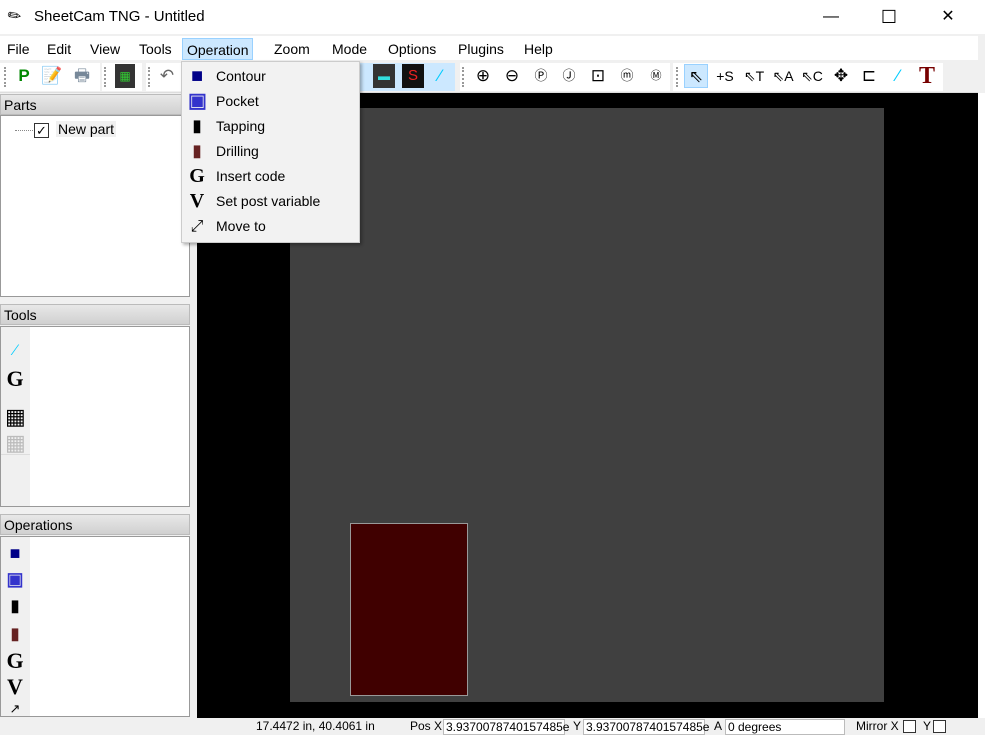 The height and width of the screenshot is (735, 985). Describe the element at coordinates (270, 101) in the screenshot. I see `menu-item-pocket: ▣ Pocket` at that location.